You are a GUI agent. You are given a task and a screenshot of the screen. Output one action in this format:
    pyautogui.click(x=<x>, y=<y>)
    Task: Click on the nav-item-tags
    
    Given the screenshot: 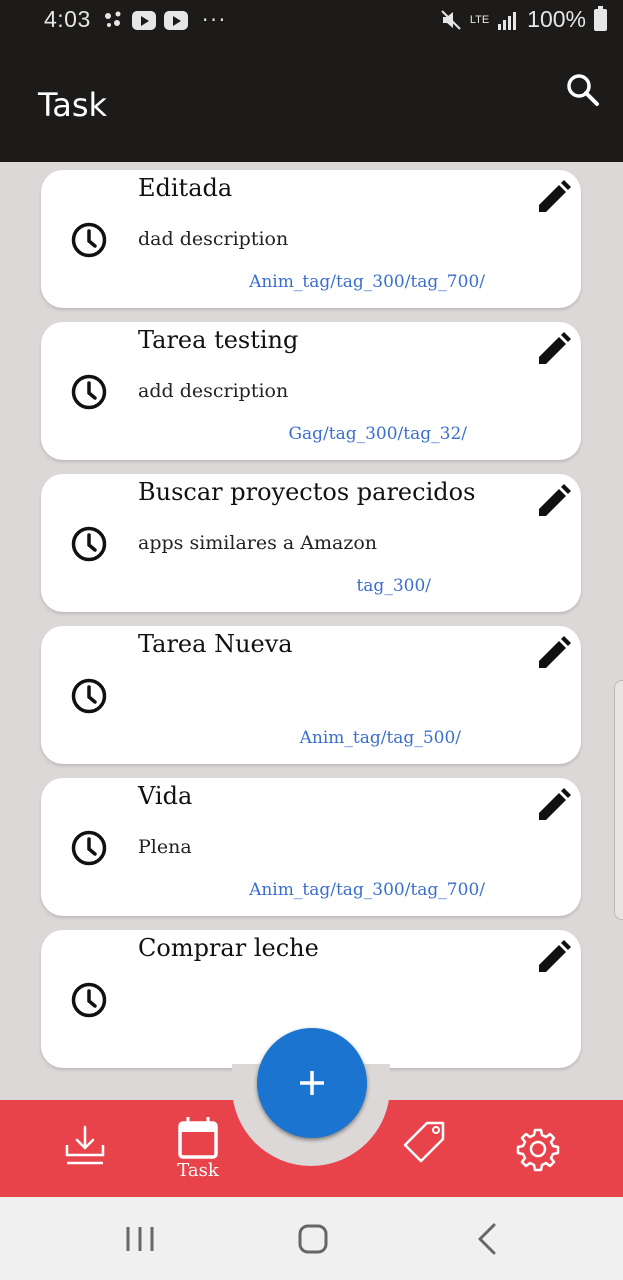 What is the action you would take?
    pyautogui.click(x=425, y=1150)
    